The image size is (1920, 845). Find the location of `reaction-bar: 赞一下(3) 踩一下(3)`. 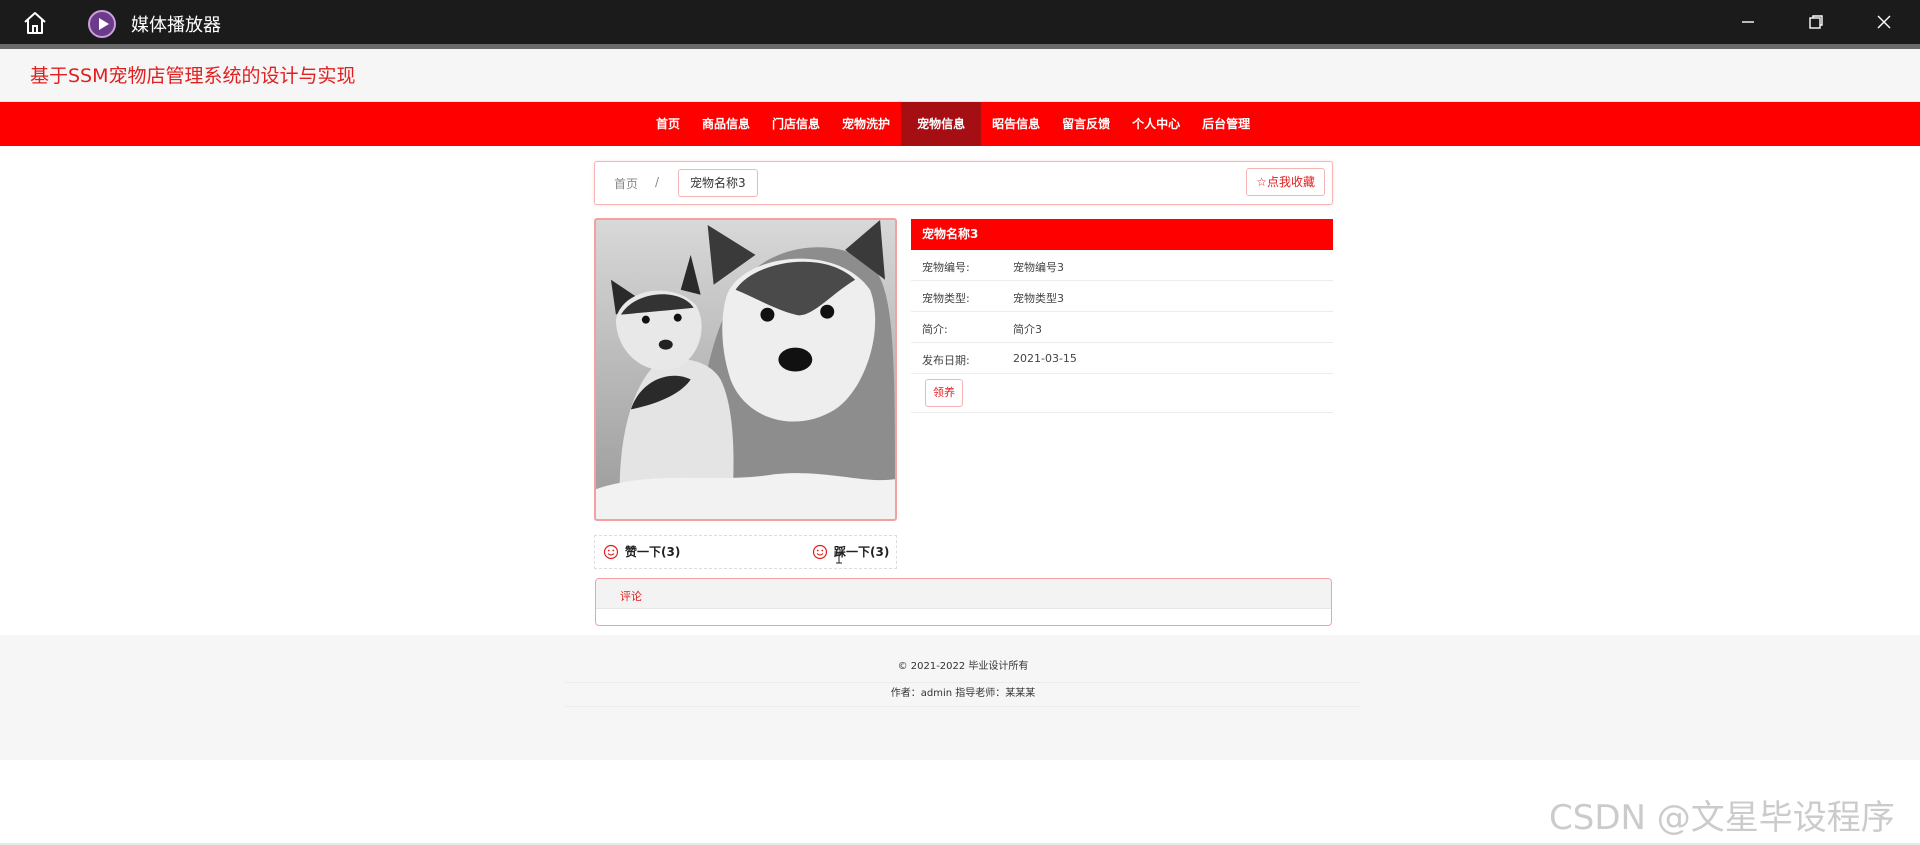

reaction-bar: 赞一下(3) 踩一下(3) is located at coordinates (745, 552).